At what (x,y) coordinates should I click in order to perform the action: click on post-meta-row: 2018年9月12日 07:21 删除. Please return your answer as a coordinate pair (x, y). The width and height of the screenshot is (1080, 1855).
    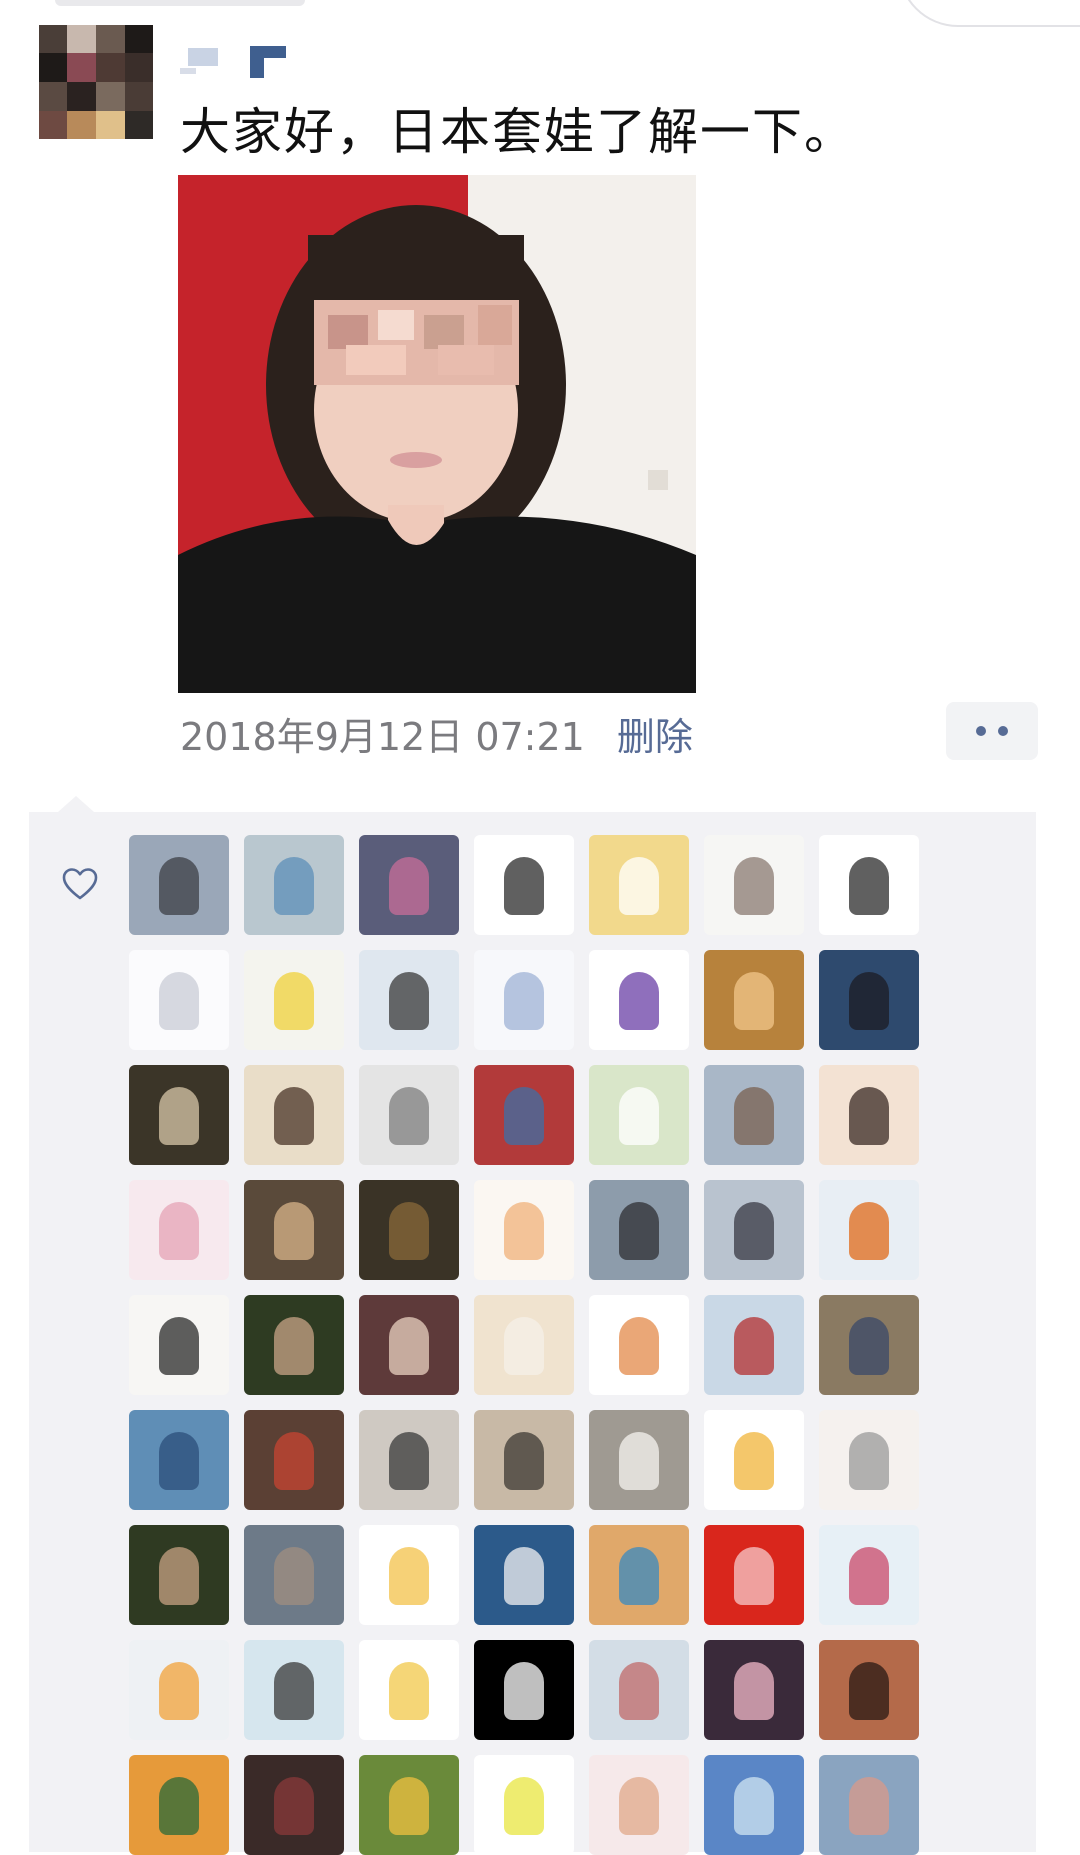
    Looking at the image, I should click on (436, 733).